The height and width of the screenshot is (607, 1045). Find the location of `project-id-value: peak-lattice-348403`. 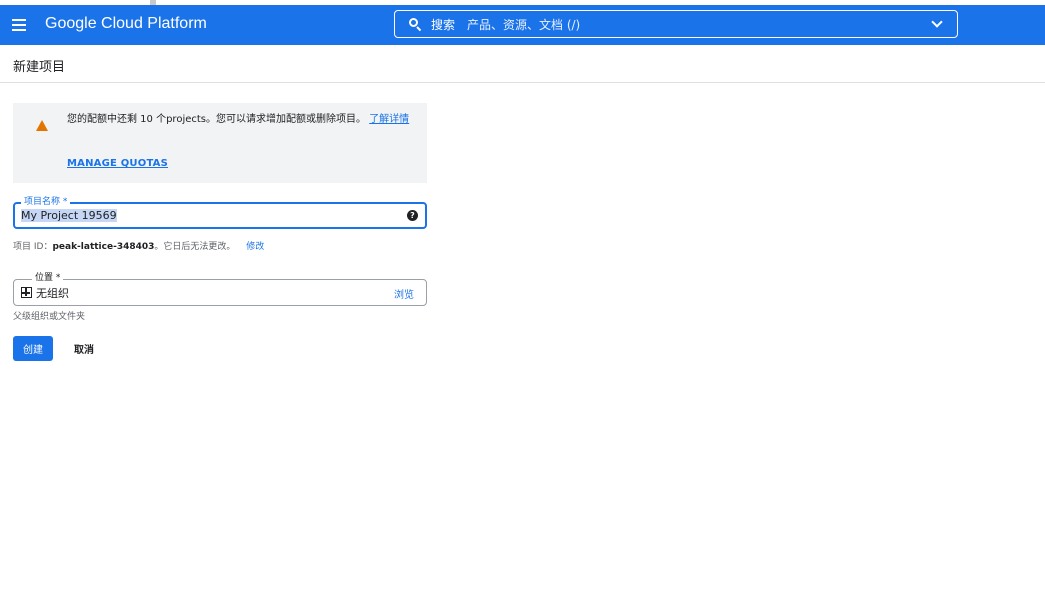

project-id-value: peak-lattice-348403 is located at coordinates (103, 247).